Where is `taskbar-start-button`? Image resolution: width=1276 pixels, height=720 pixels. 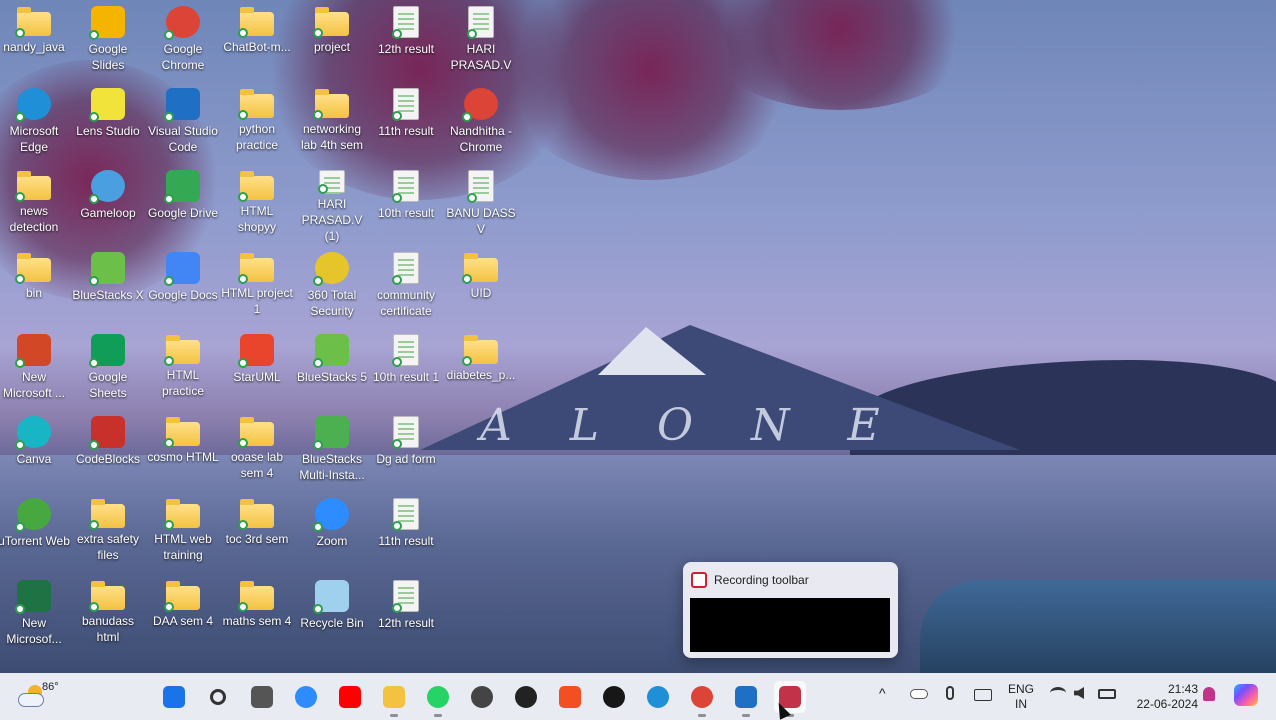 taskbar-start-button is located at coordinates (174, 697).